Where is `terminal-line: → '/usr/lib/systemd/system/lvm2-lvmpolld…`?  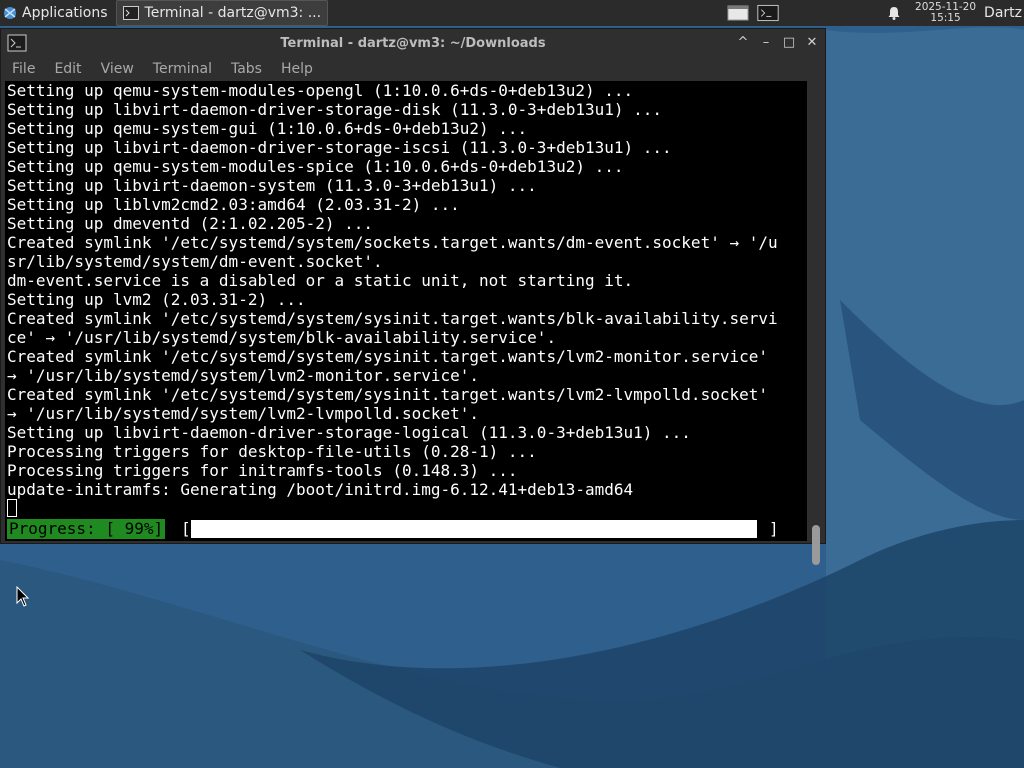
terminal-line: → '/usr/lib/systemd/system/lvm2-lvmpolld… is located at coordinates (243, 413).